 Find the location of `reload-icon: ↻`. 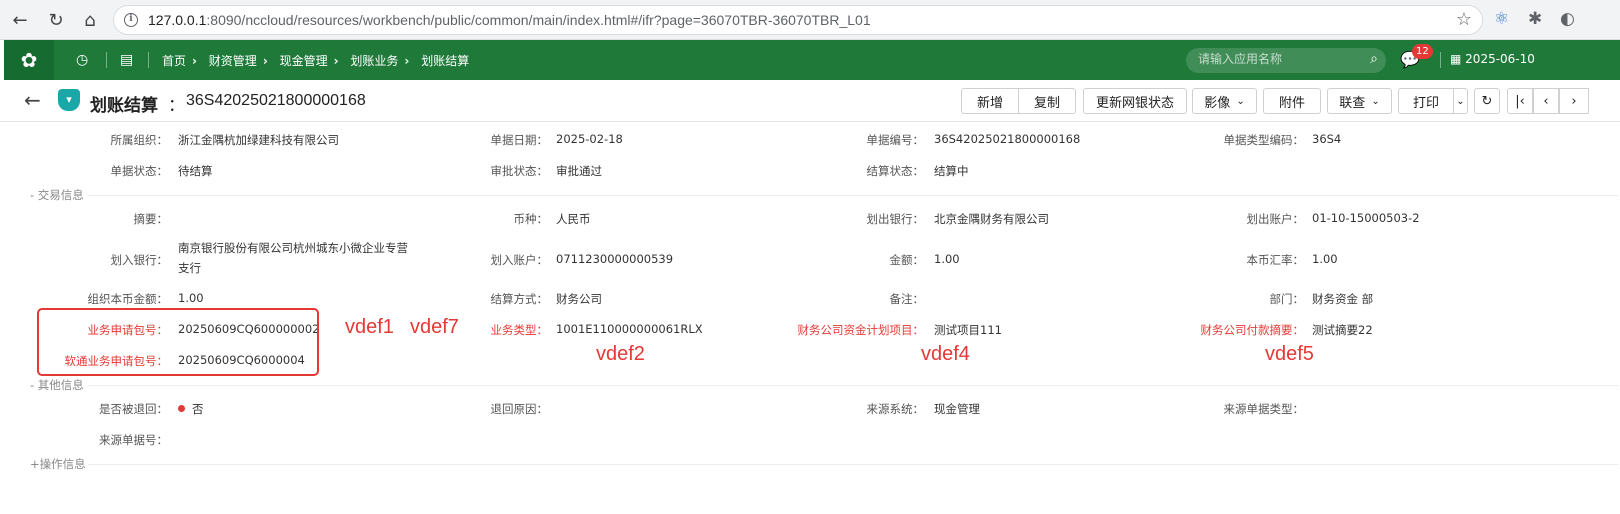

reload-icon: ↻ is located at coordinates (56, 20).